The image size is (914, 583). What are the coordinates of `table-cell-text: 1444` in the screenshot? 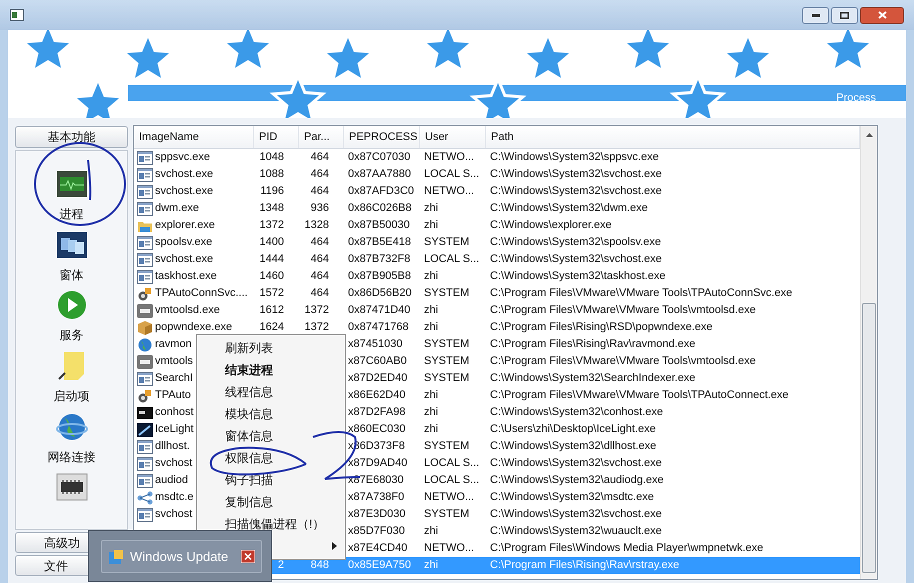 It's located at (271, 260).